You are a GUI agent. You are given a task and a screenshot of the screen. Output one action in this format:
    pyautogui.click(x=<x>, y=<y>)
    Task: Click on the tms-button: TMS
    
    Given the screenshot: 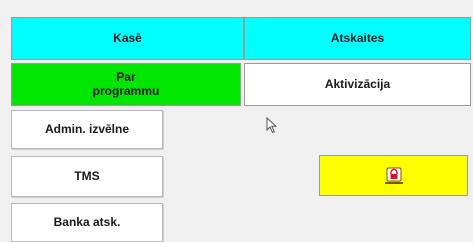 What is the action you would take?
    pyautogui.click(x=87, y=176)
    